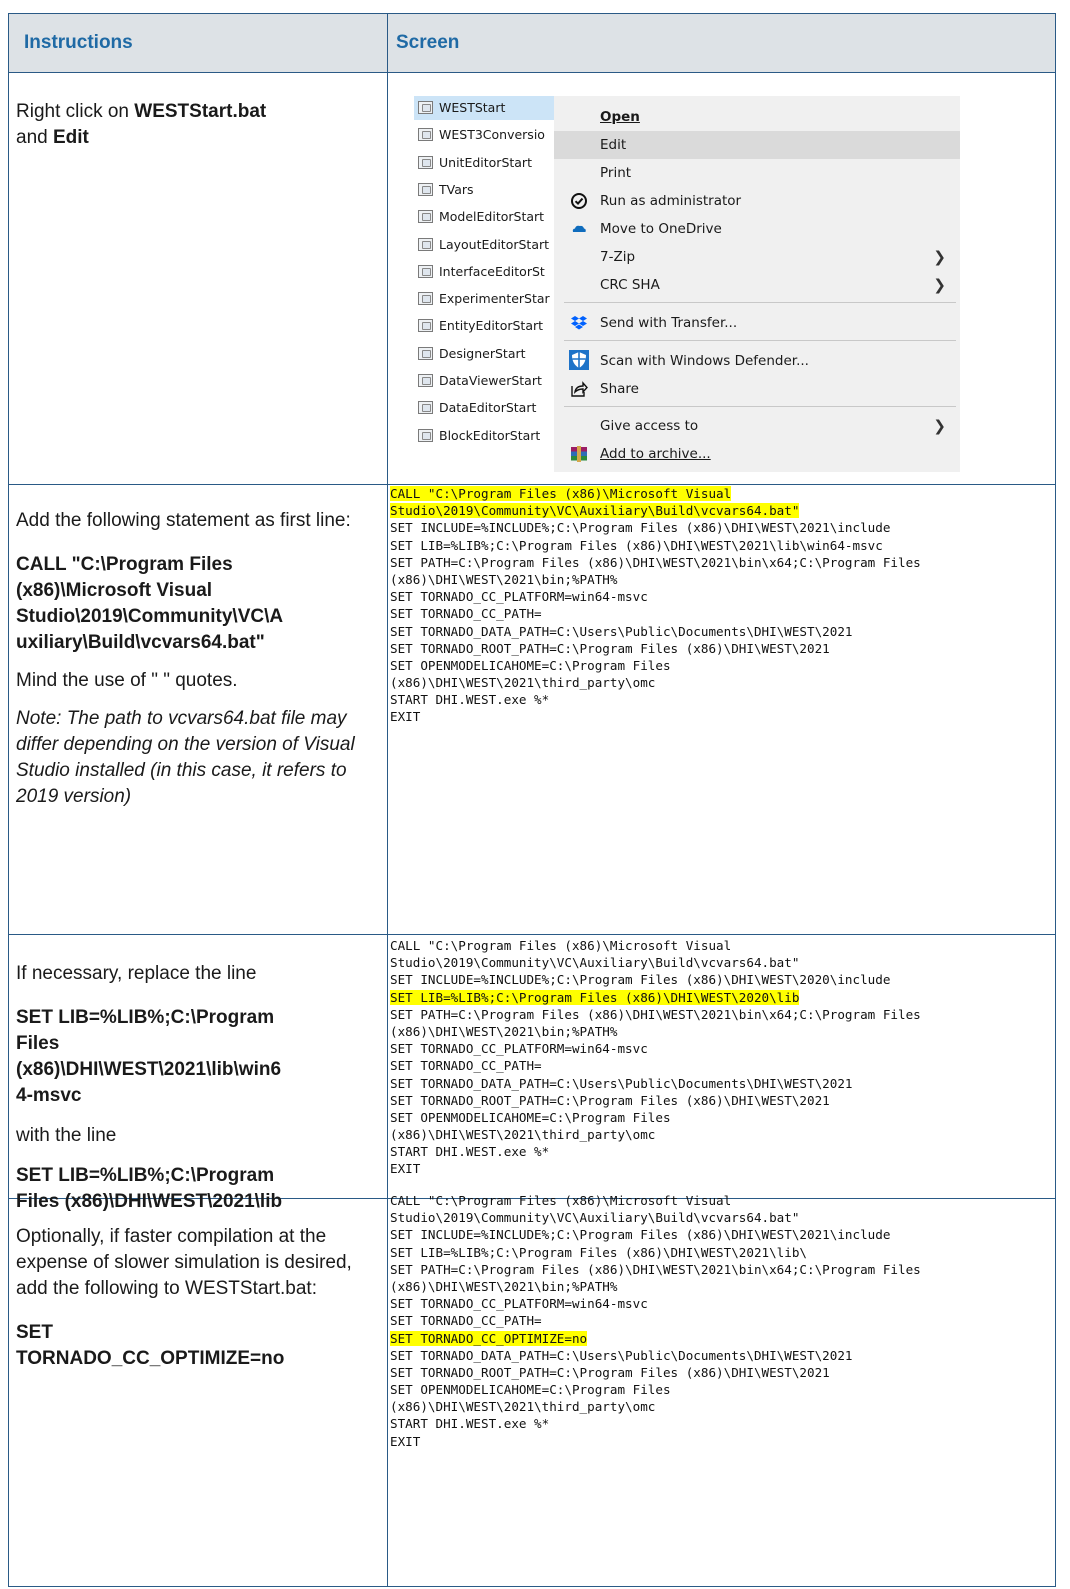  I want to click on file-item: InterfaceEditorSt, so click(489, 272).